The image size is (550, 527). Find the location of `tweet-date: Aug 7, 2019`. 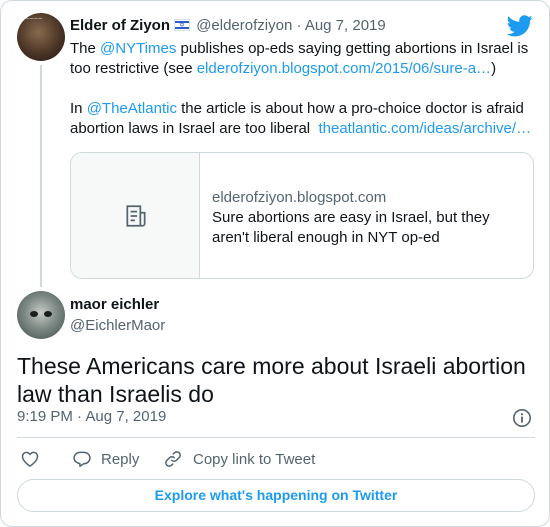

tweet-date: Aug 7, 2019 is located at coordinates (126, 416).